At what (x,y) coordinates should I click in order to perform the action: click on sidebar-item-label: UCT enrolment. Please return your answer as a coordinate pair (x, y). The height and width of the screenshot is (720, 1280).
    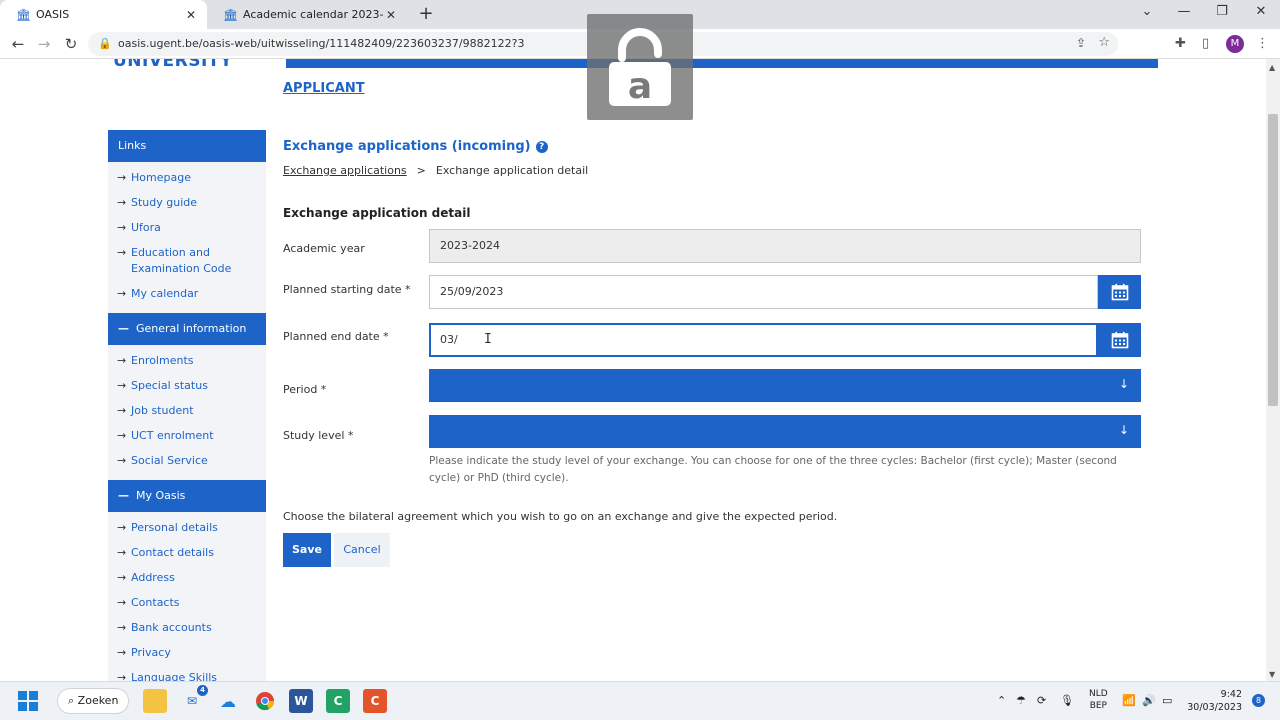
    Looking at the image, I should click on (172, 435).